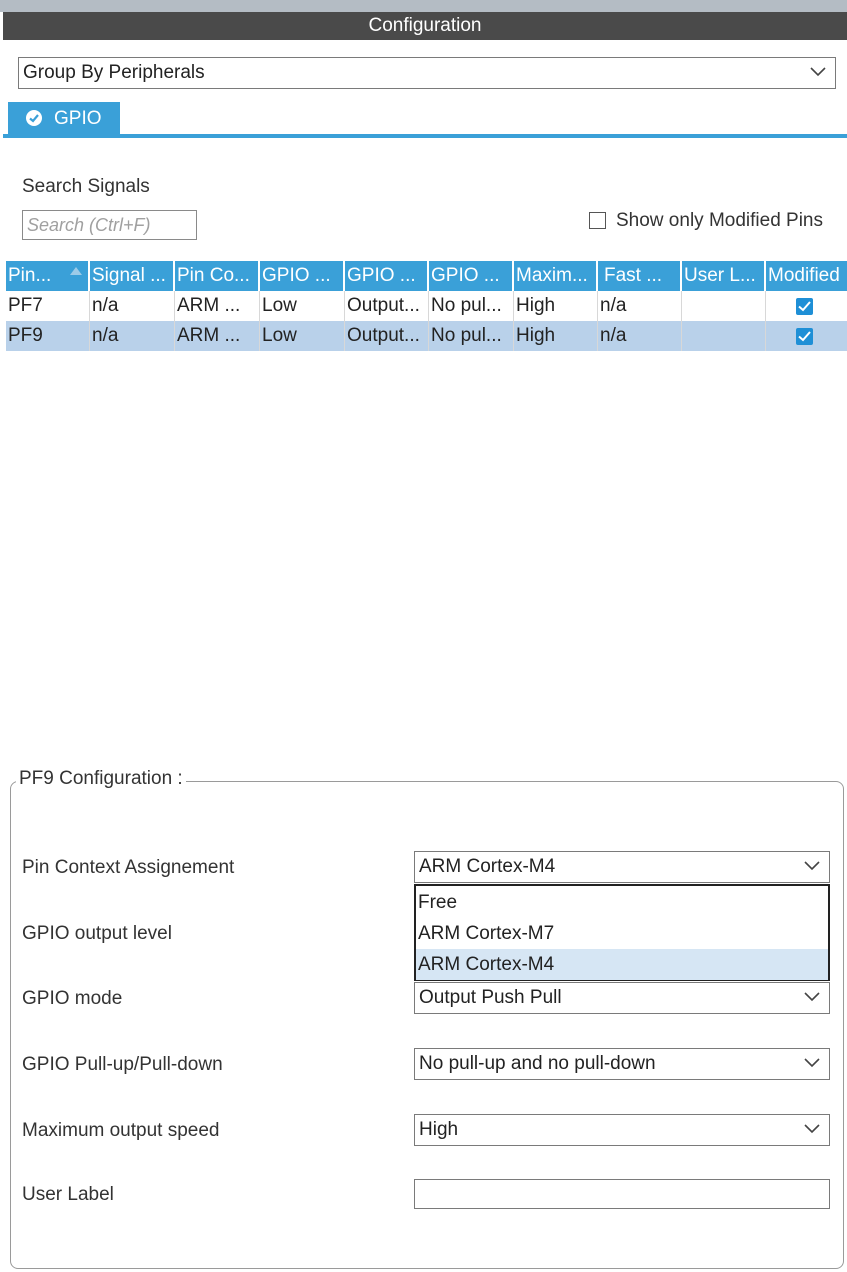 This screenshot has width=847, height=1272. Describe the element at coordinates (425, 26) in the screenshot. I see `config-title-bar: Configuration` at that location.